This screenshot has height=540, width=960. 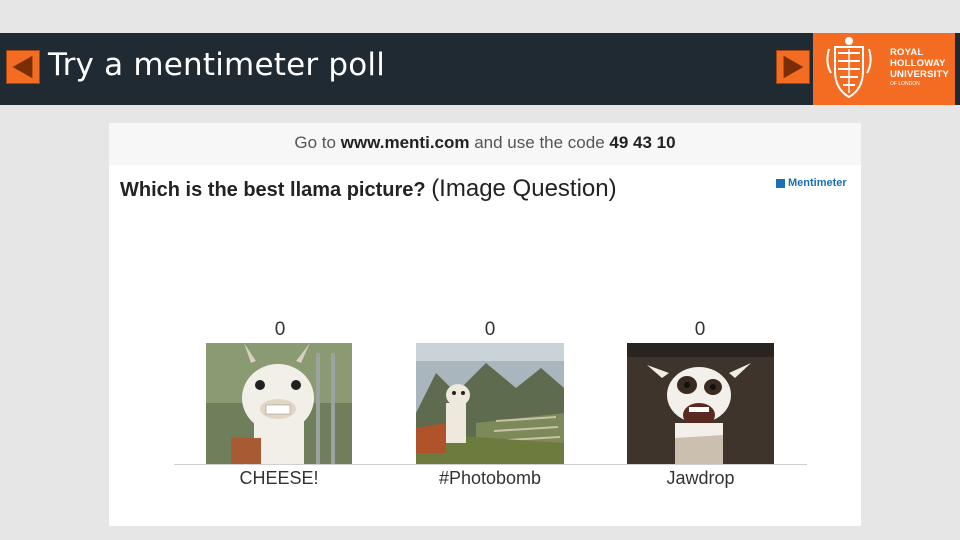 What do you see at coordinates (405, 142) in the screenshot?
I see `menti-url: www.menti.com` at bounding box center [405, 142].